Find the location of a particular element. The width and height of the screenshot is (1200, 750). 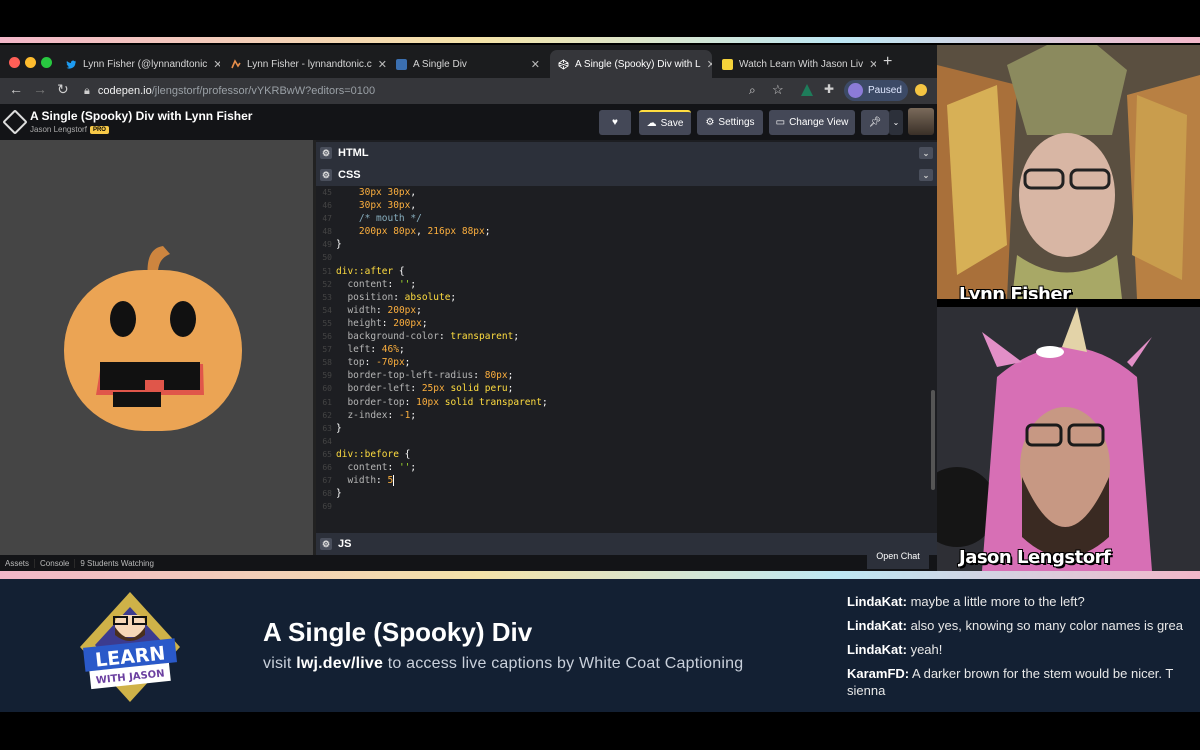

tab-twitter: Lynn Fisher (@lynnandtonic ✕ is located at coordinates (139, 64).